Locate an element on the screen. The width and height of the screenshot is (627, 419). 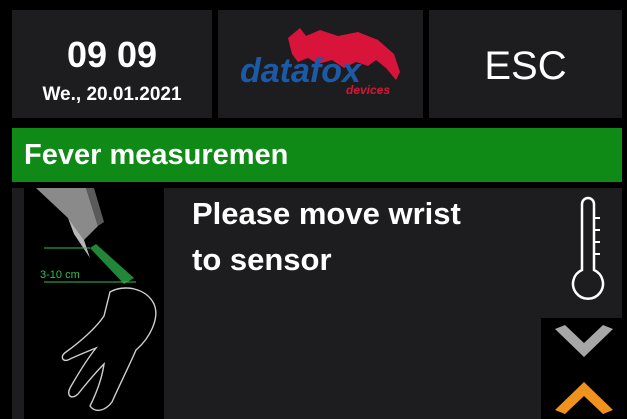
clock-tile: 09 09 We., 20.01.2021 is located at coordinates (112, 64).